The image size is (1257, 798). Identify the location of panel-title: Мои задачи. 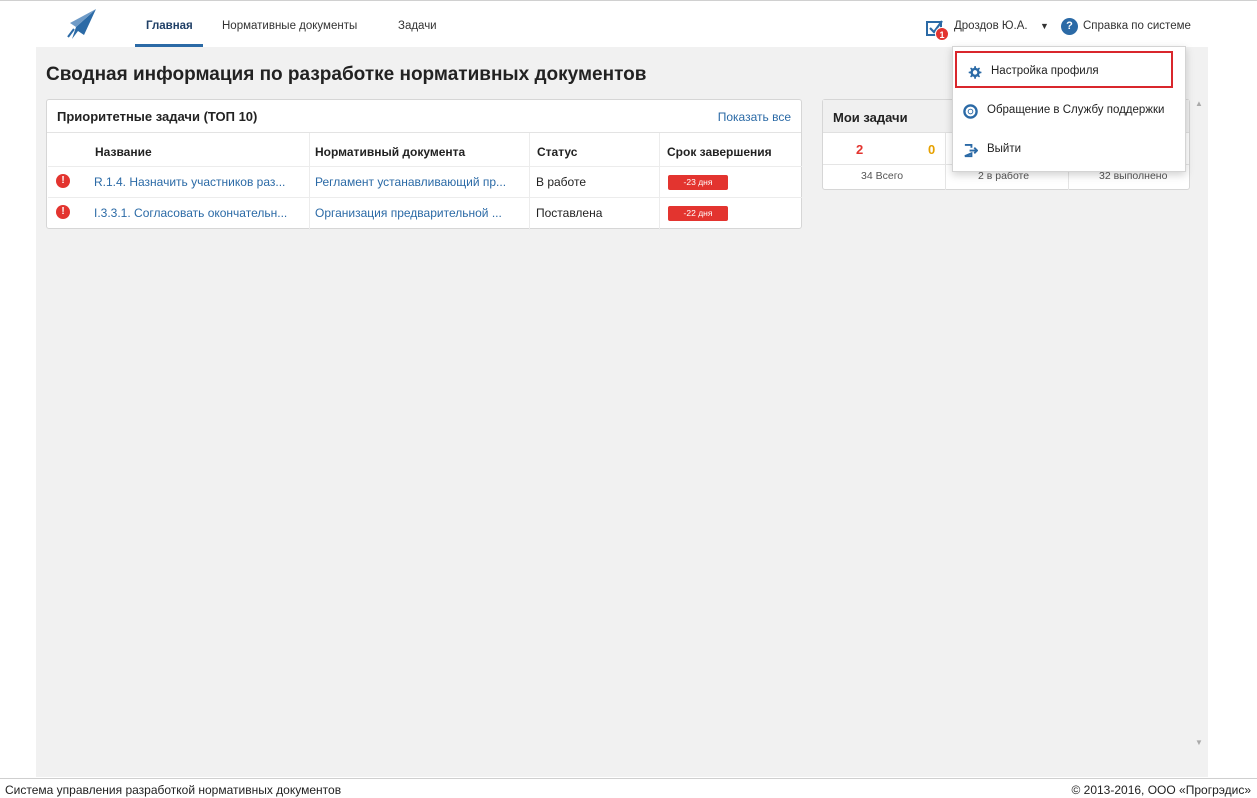
(870, 117).